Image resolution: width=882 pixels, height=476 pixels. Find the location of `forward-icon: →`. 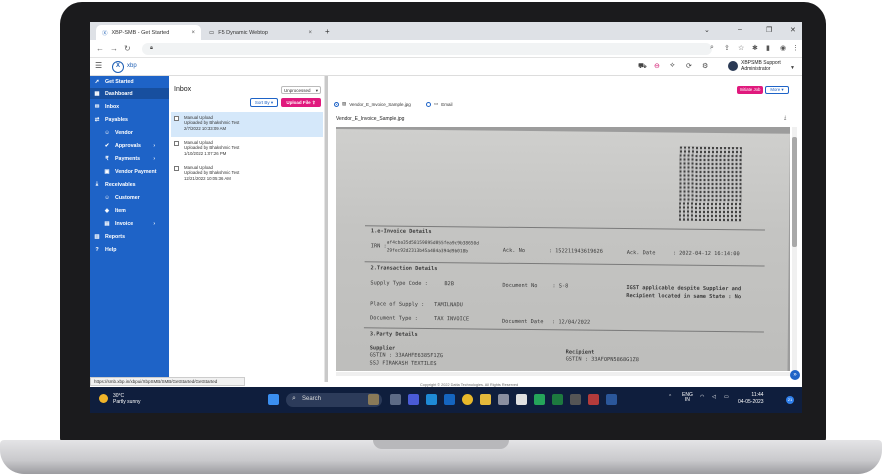

forward-icon: → is located at coordinates (114, 48).